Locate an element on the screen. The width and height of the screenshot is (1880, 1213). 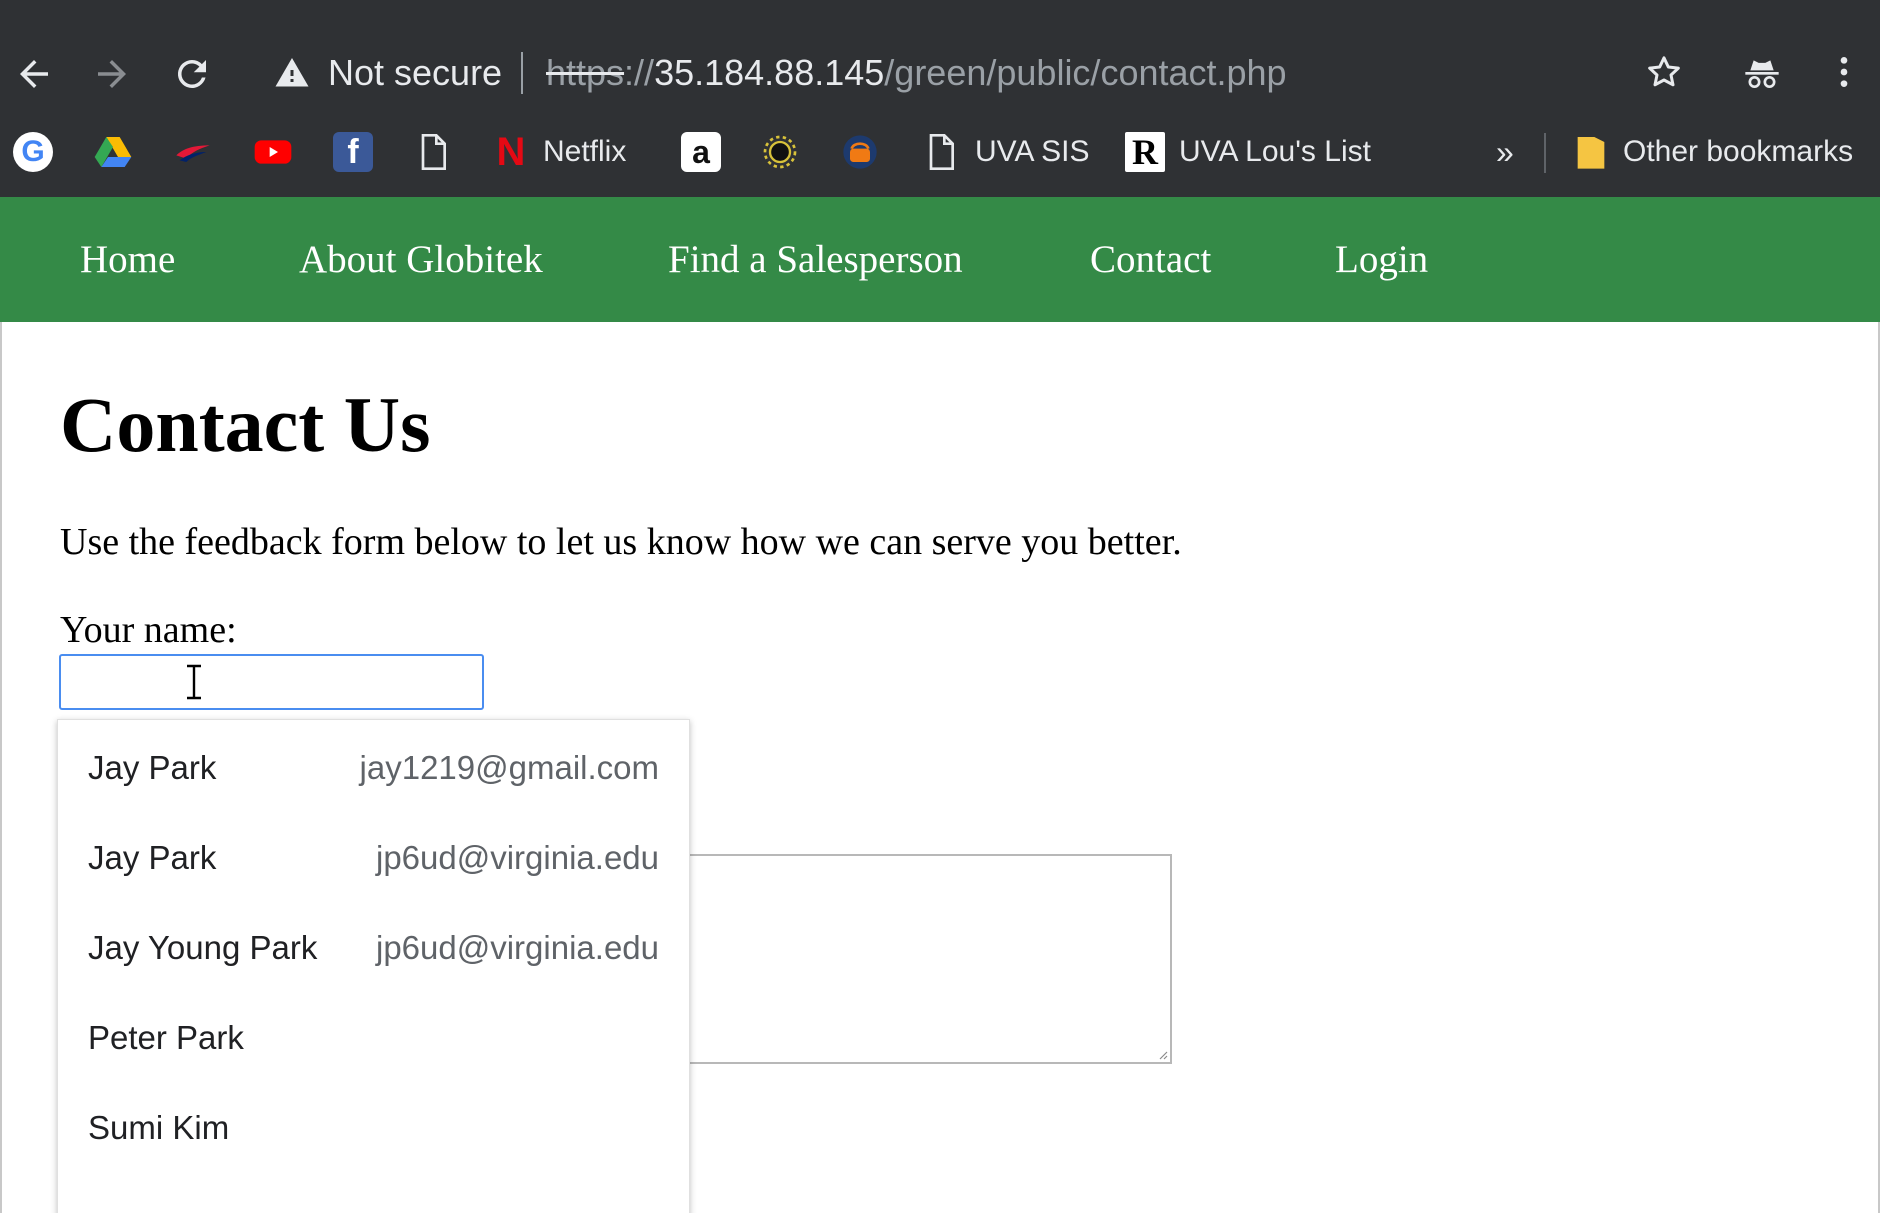
page-title: Contact Us is located at coordinates (245, 424).